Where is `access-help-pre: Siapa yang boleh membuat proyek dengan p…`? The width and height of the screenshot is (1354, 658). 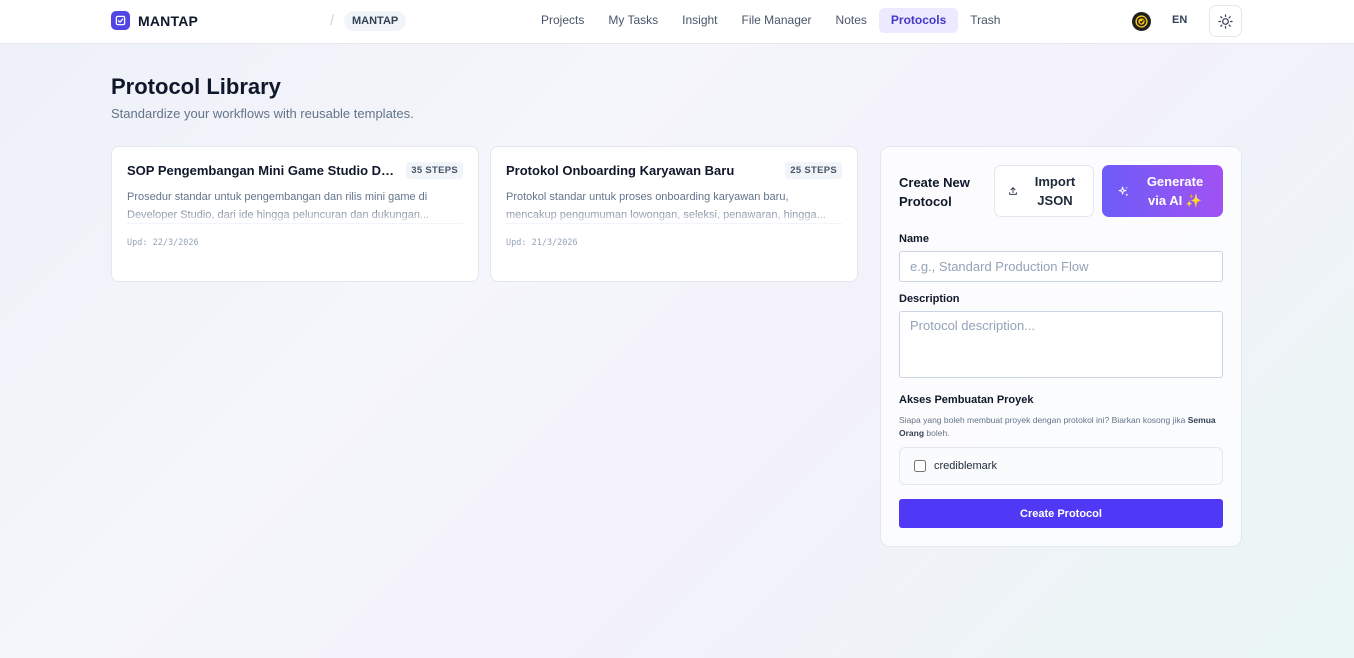
access-help-pre: Siapa yang boleh membuat proyek dengan p… is located at coordinates (1042, 420).